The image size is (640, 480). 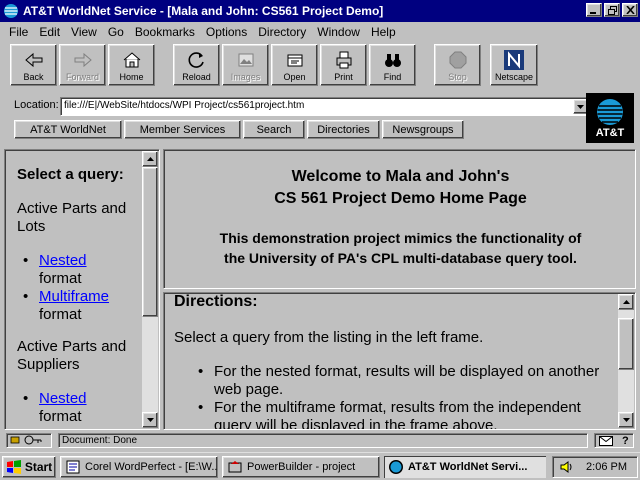 I want to click on help-icon: ?, so click(x=625, y=441).